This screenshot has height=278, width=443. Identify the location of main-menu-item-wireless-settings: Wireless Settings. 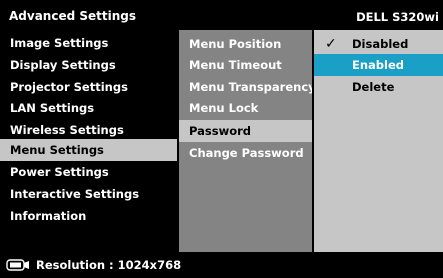
(89, 130).